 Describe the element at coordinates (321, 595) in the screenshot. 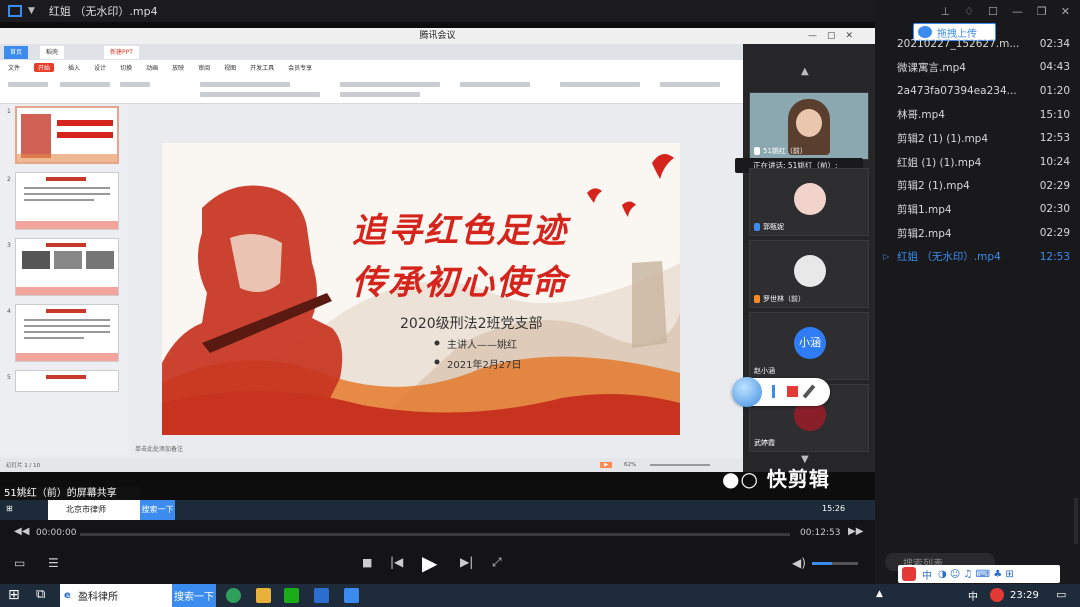

I see `word-icon` at that location.